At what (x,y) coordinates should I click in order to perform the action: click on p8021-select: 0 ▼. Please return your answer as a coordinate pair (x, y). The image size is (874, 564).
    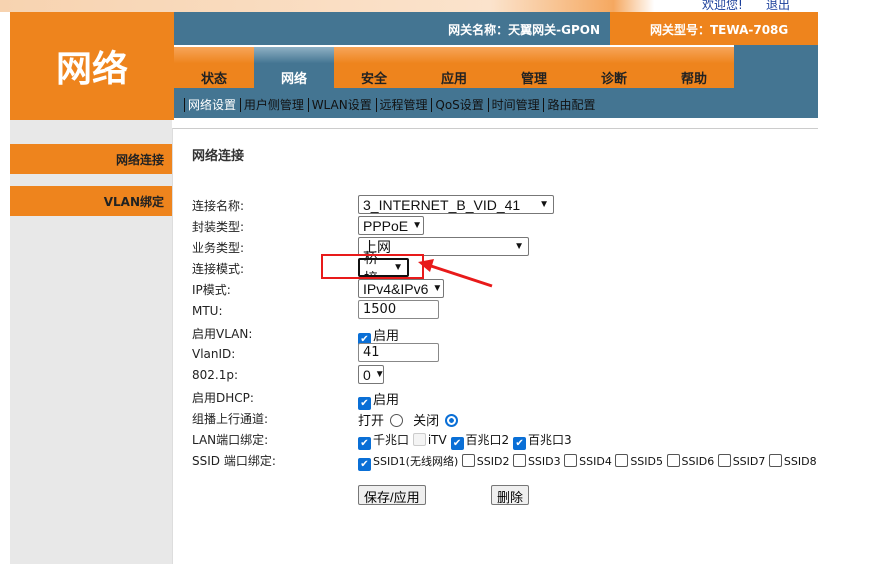
    Looking at the image, I should click on (371, 374).